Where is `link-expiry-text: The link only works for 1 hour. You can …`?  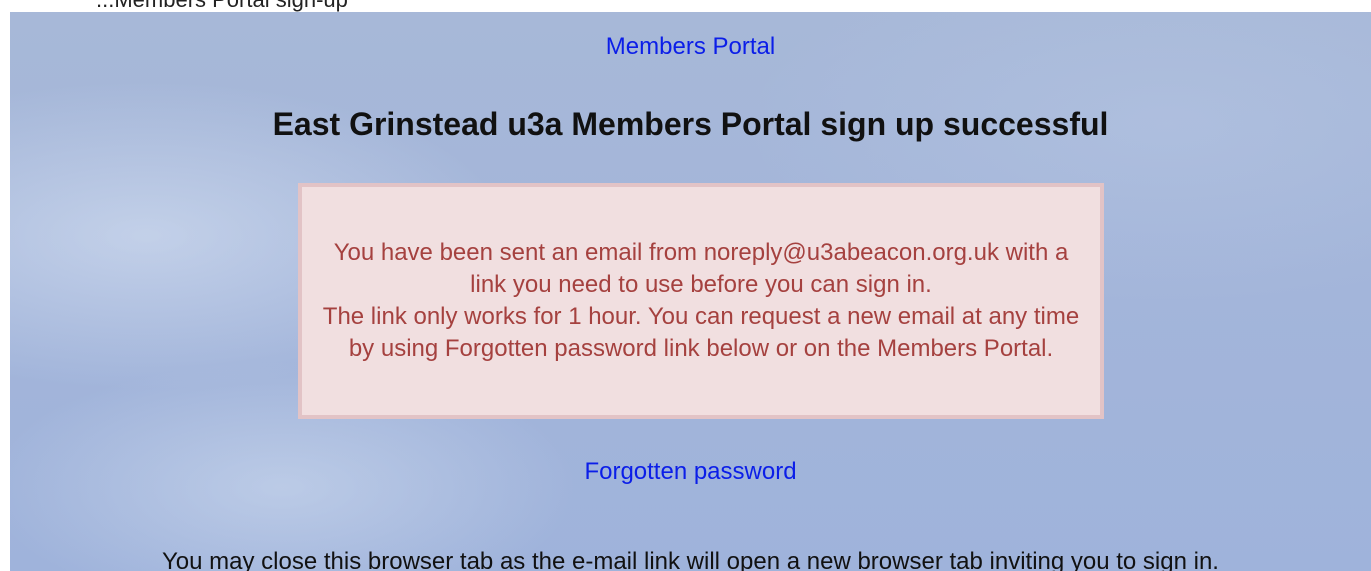
link-expiry-text: The link only works for 1 hour. You can … is located at coordinates (701, 332).